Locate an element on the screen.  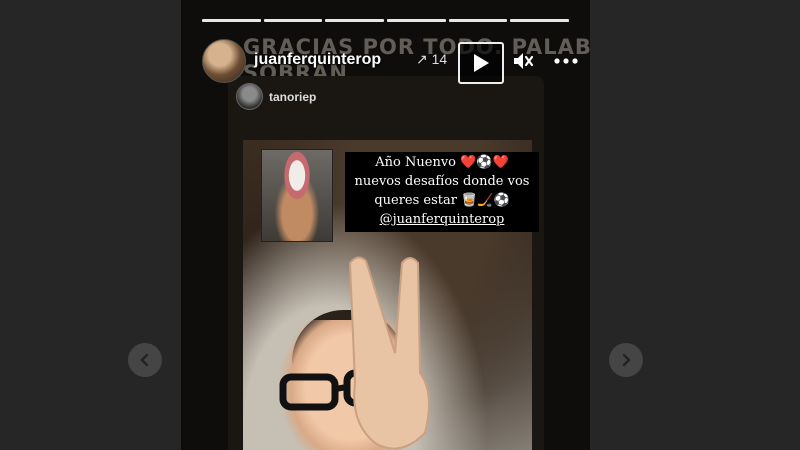
play-button is located at coordinates (481, 63).